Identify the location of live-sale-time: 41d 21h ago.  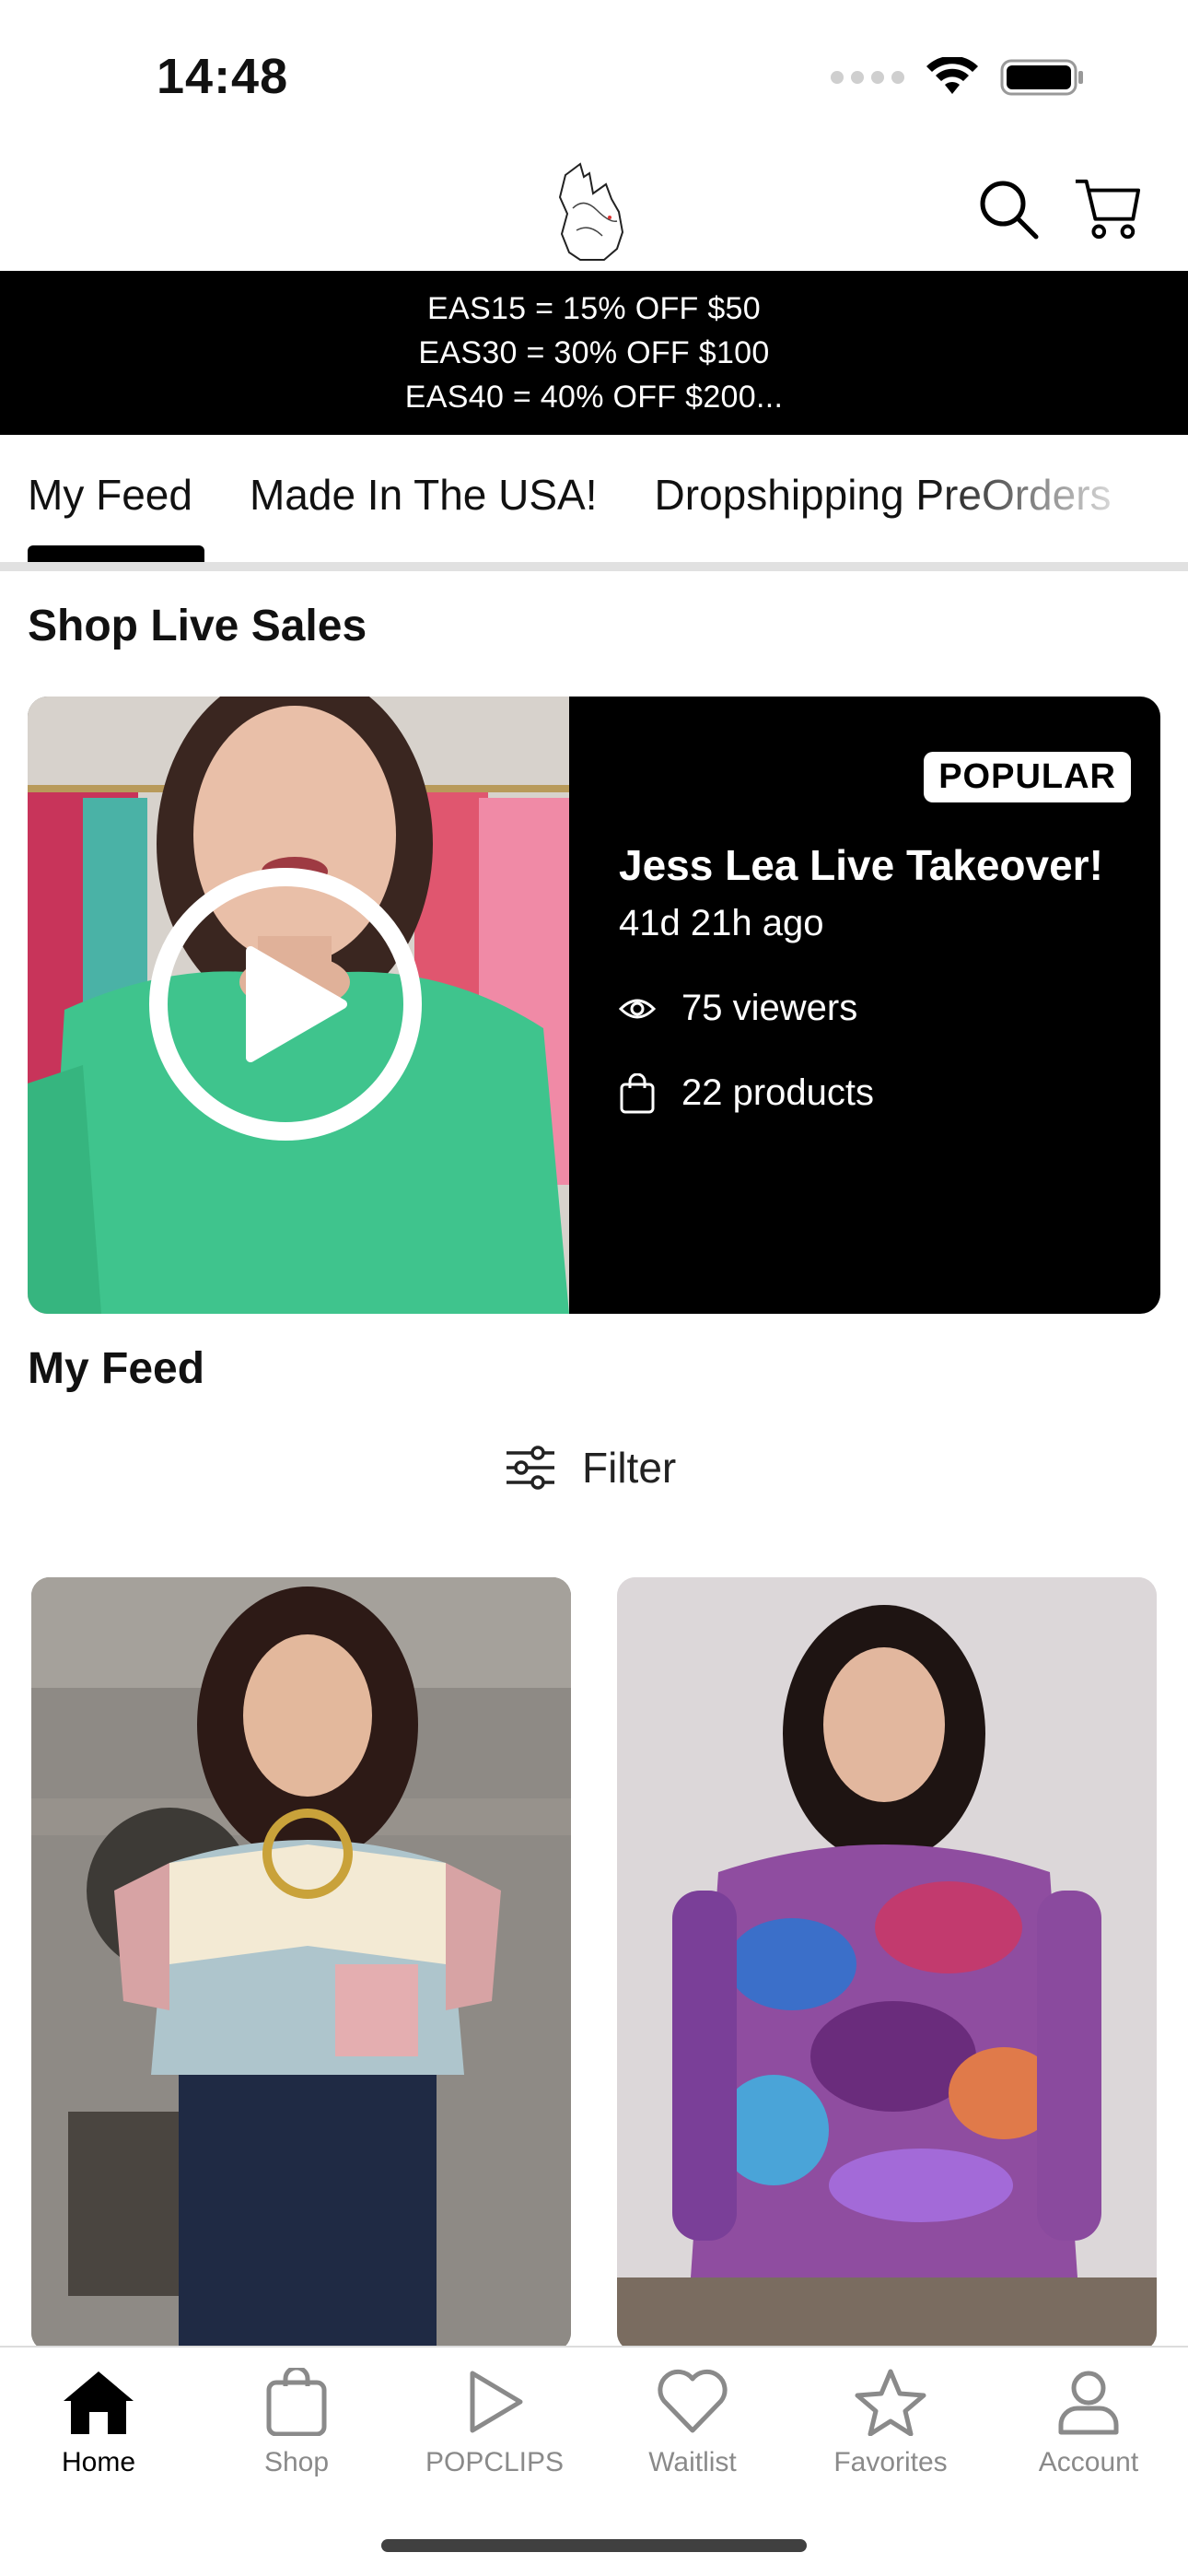
(721, 923).